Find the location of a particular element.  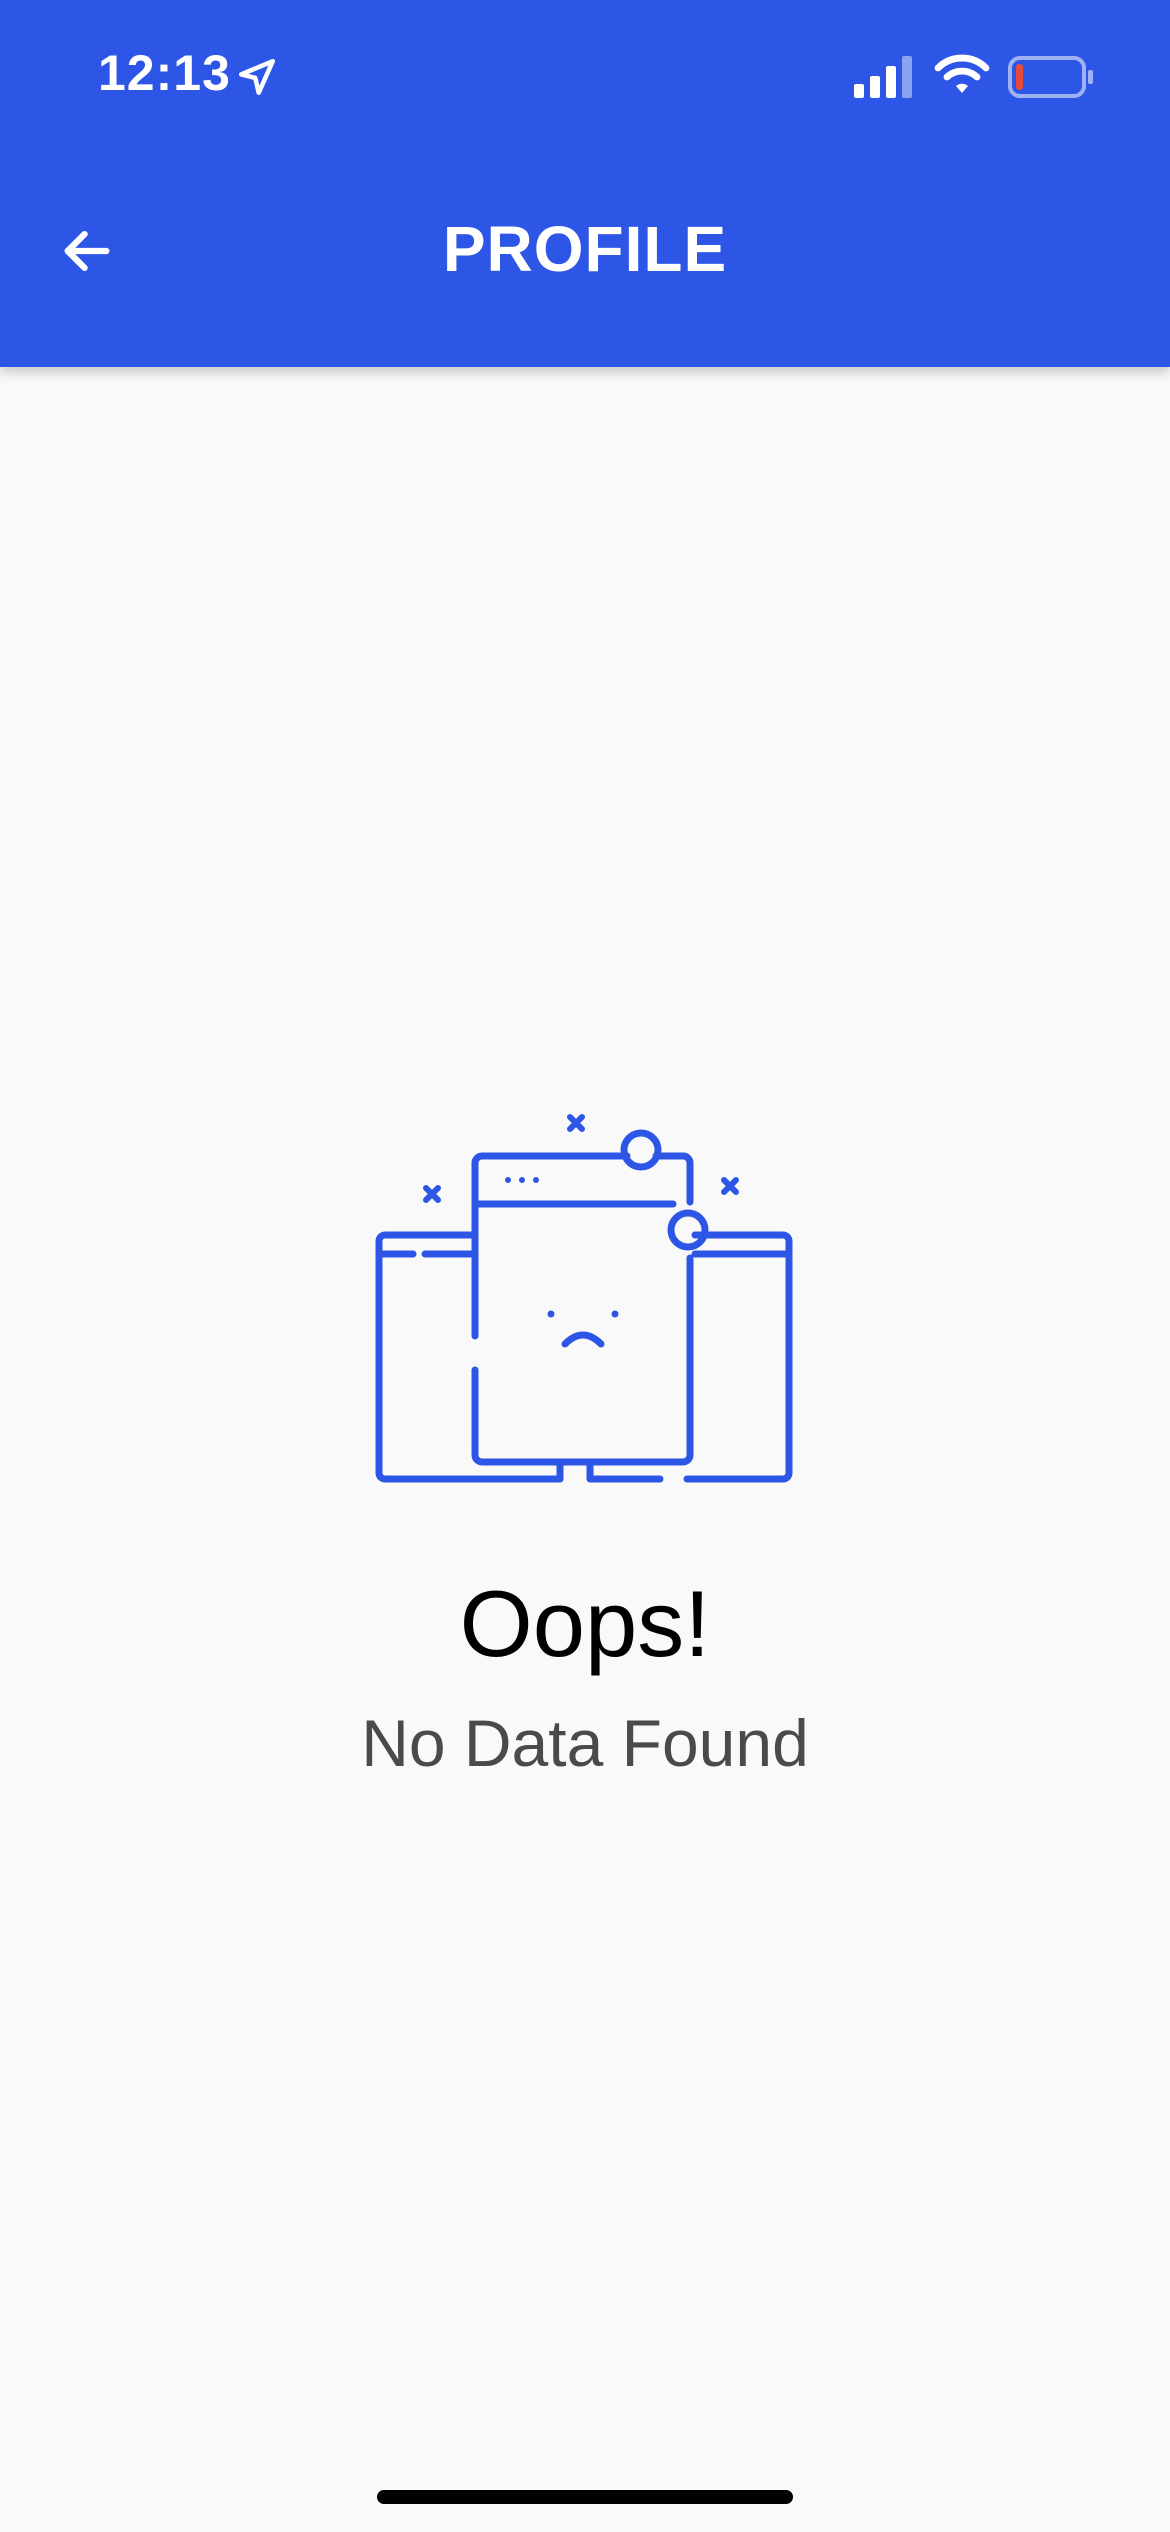

sad-window-icon is located at coordinates (584, 1298).